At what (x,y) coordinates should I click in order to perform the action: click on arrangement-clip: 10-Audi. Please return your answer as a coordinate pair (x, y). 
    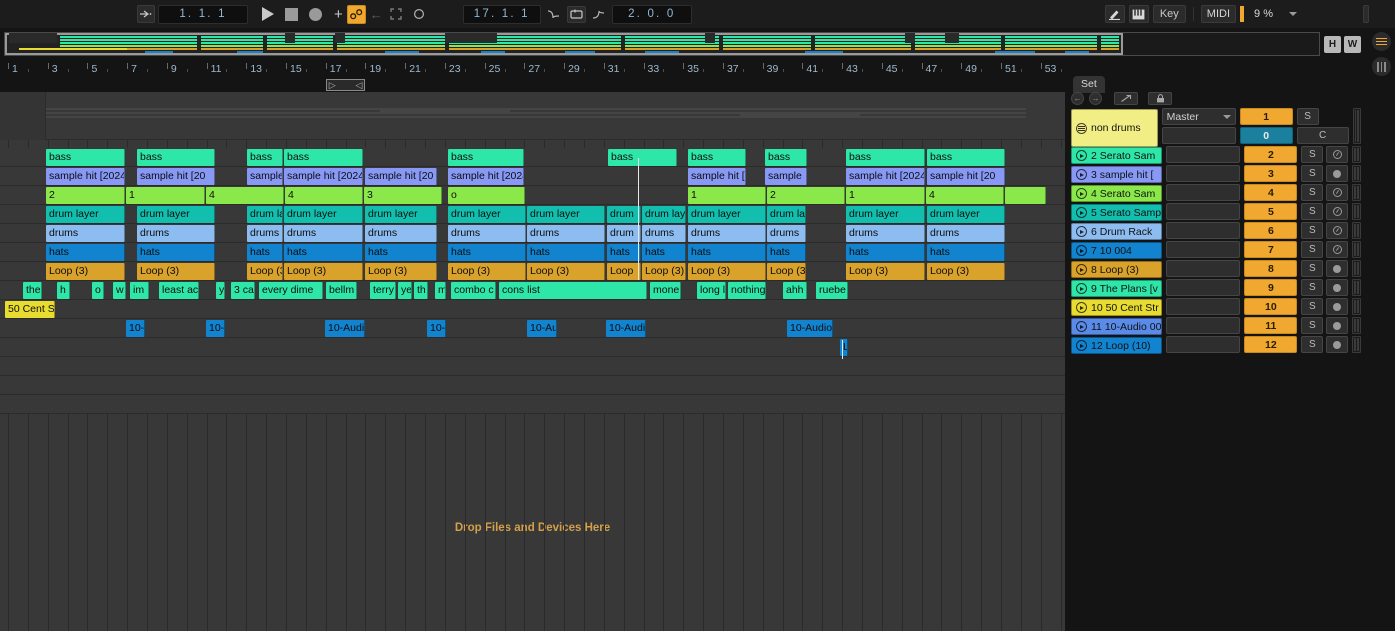
    Looking at the image, I should click on (345, 328).